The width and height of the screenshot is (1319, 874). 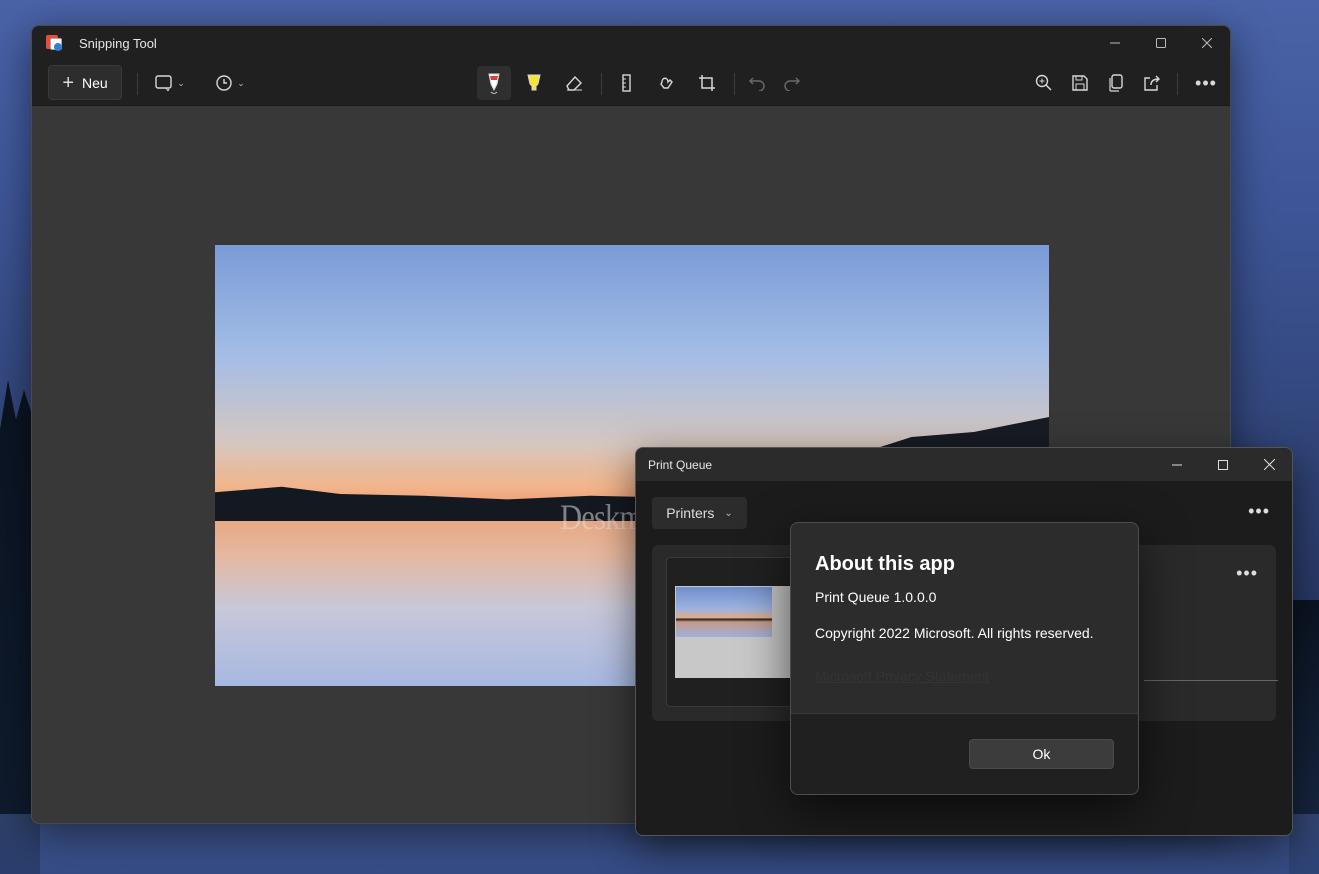 I want to click on touch-writing-button, so click(x=667, y=83).